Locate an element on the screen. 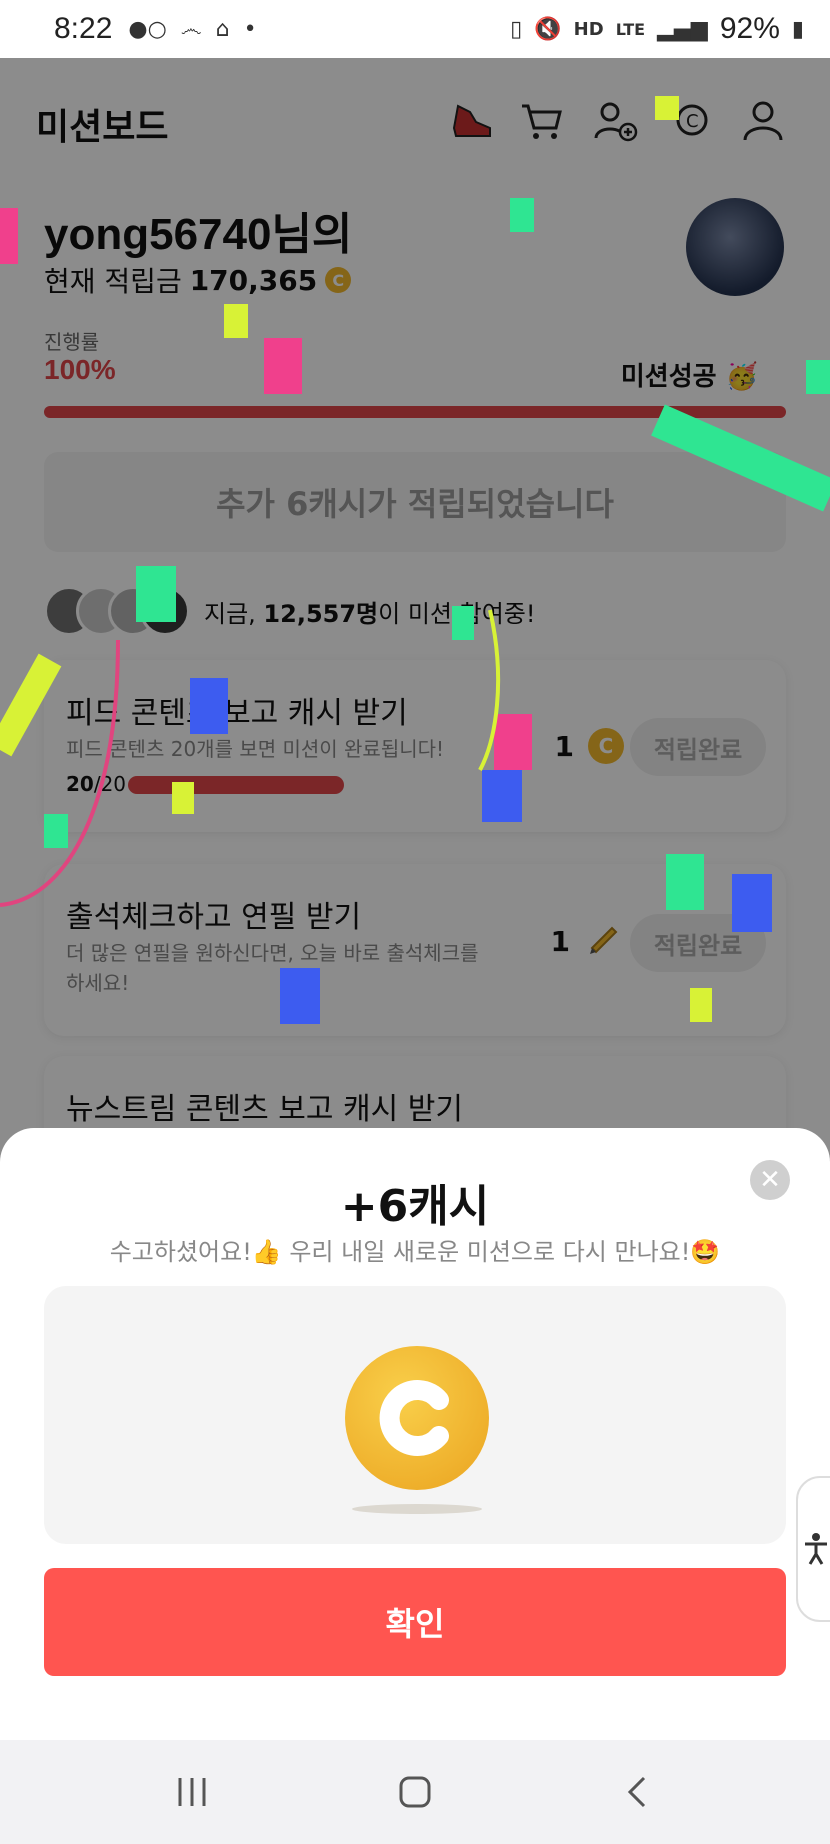  back-button is located at coordinates (638, 1792).